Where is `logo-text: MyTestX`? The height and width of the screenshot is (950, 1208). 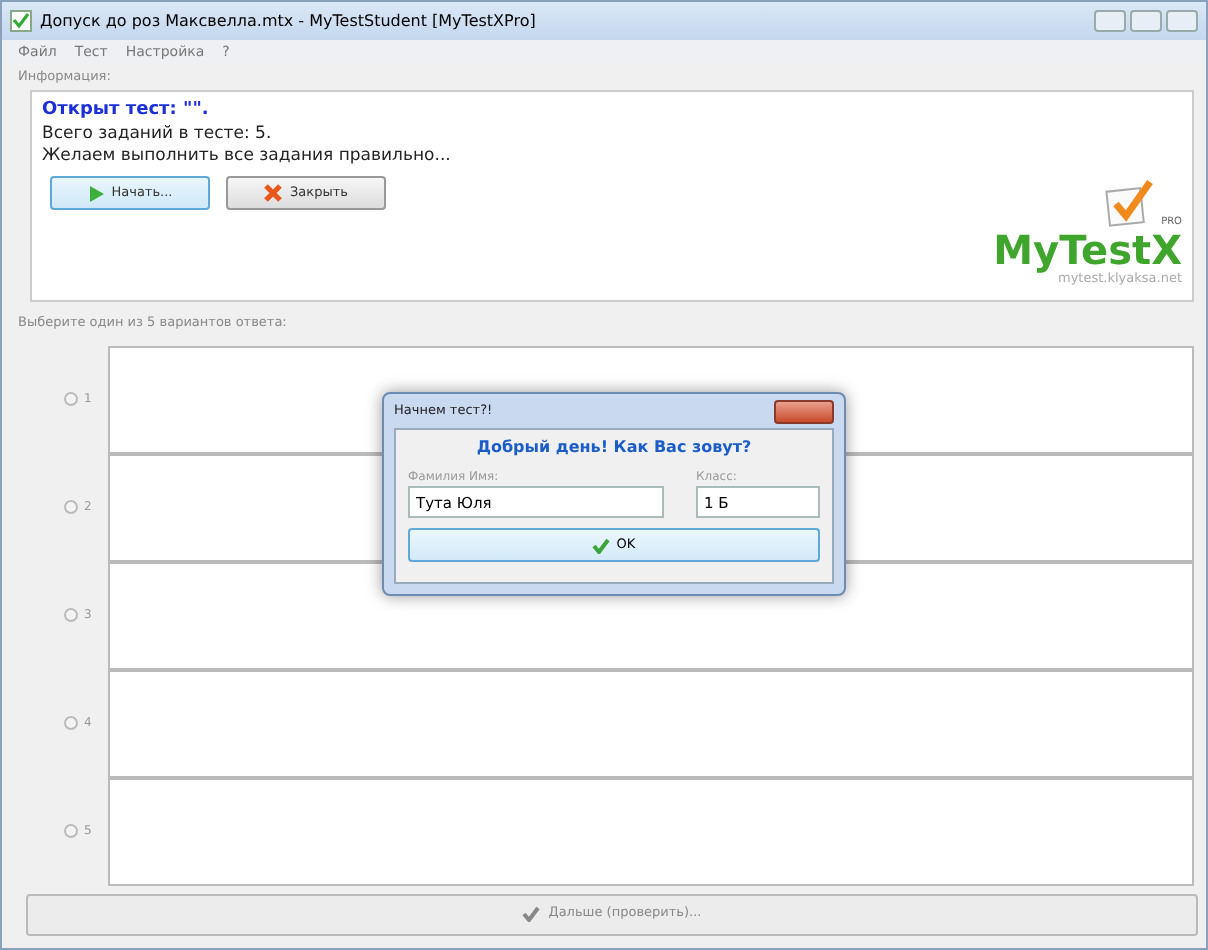 logo-text: MyTestX is located at coordinates (1087, 250).